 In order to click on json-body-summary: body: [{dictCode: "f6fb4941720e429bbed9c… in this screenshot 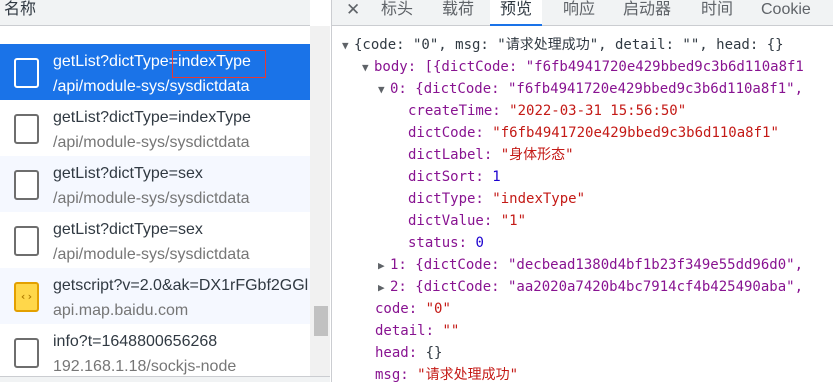, I will do `click(589, 67)`.